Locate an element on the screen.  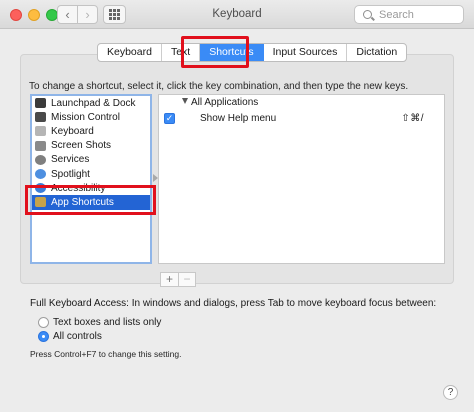
category-accessibility: Accessibility is located at coordinates (91, 188).